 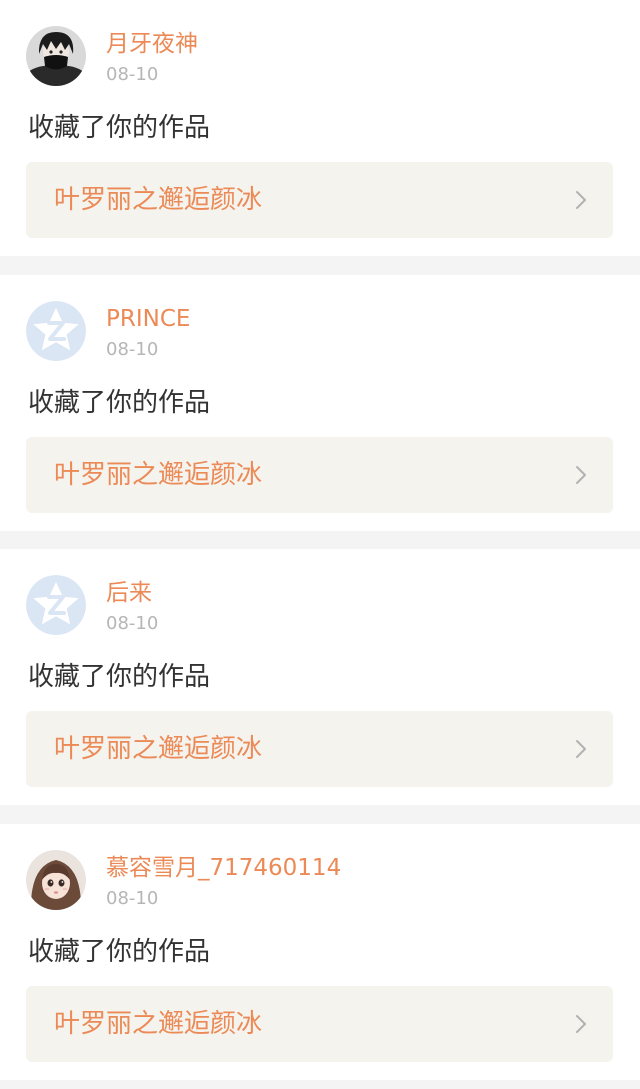 What do you see at coordinates (152, 44) in the screenshot?
I see `username: 月牙夜神` at bounding box center [152, 44].